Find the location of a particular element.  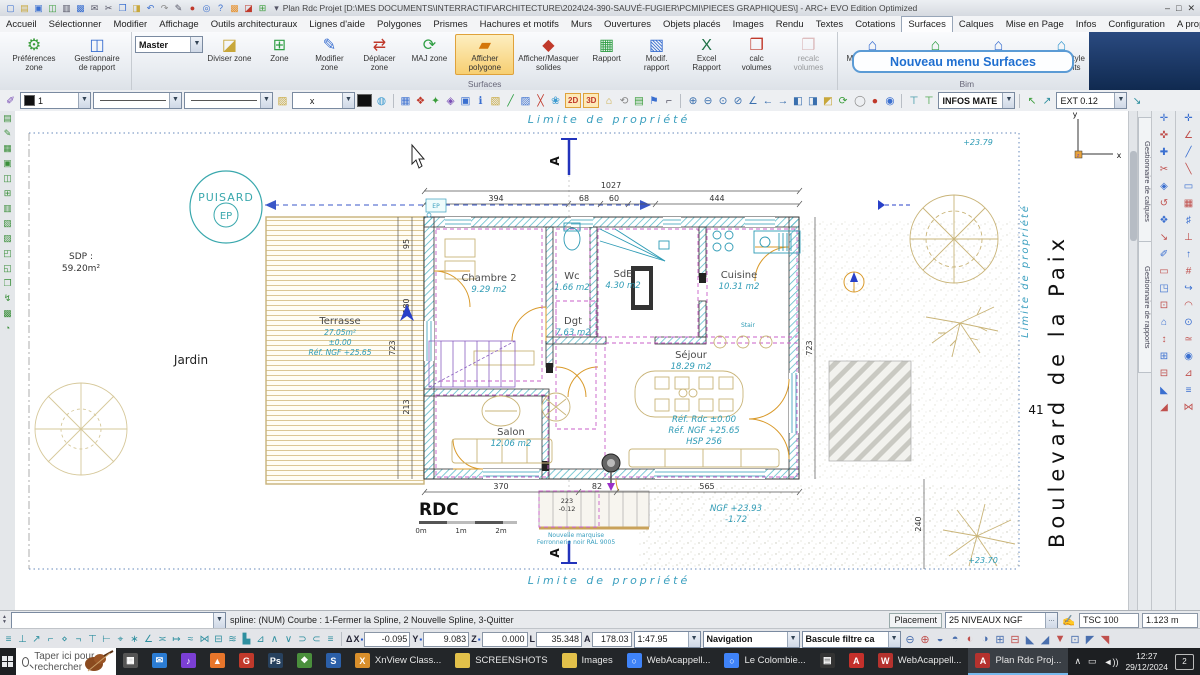

color-swatch is located at coordinates (364, 100).